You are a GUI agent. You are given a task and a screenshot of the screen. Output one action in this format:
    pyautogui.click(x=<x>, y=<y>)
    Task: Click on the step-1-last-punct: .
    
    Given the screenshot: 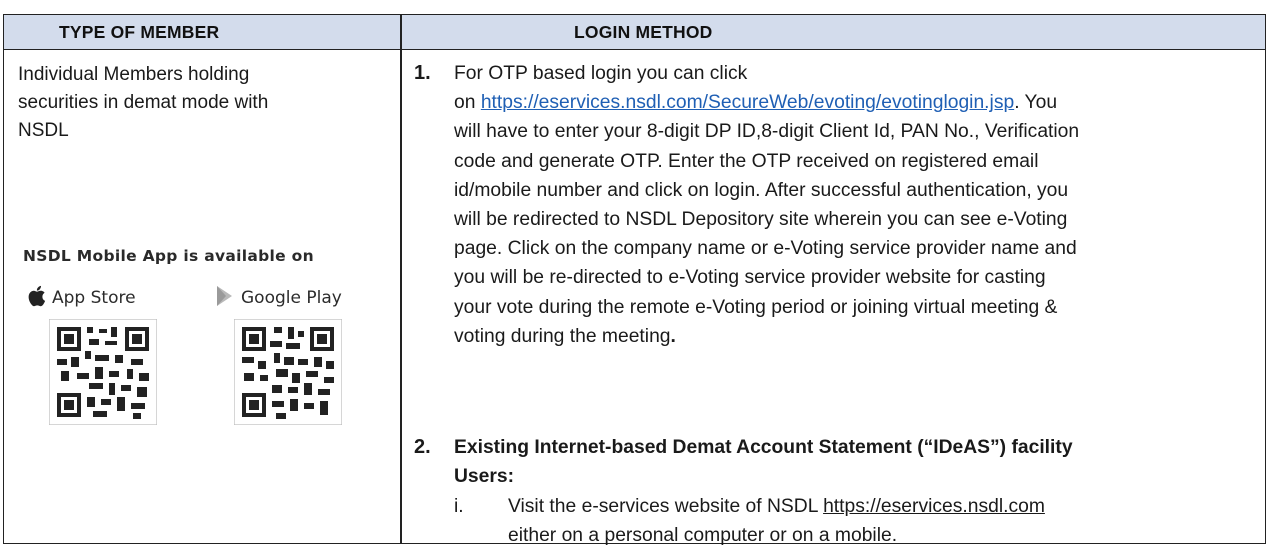 What is the action you would take?
    pyautogui.click(x=673, y=336)
    